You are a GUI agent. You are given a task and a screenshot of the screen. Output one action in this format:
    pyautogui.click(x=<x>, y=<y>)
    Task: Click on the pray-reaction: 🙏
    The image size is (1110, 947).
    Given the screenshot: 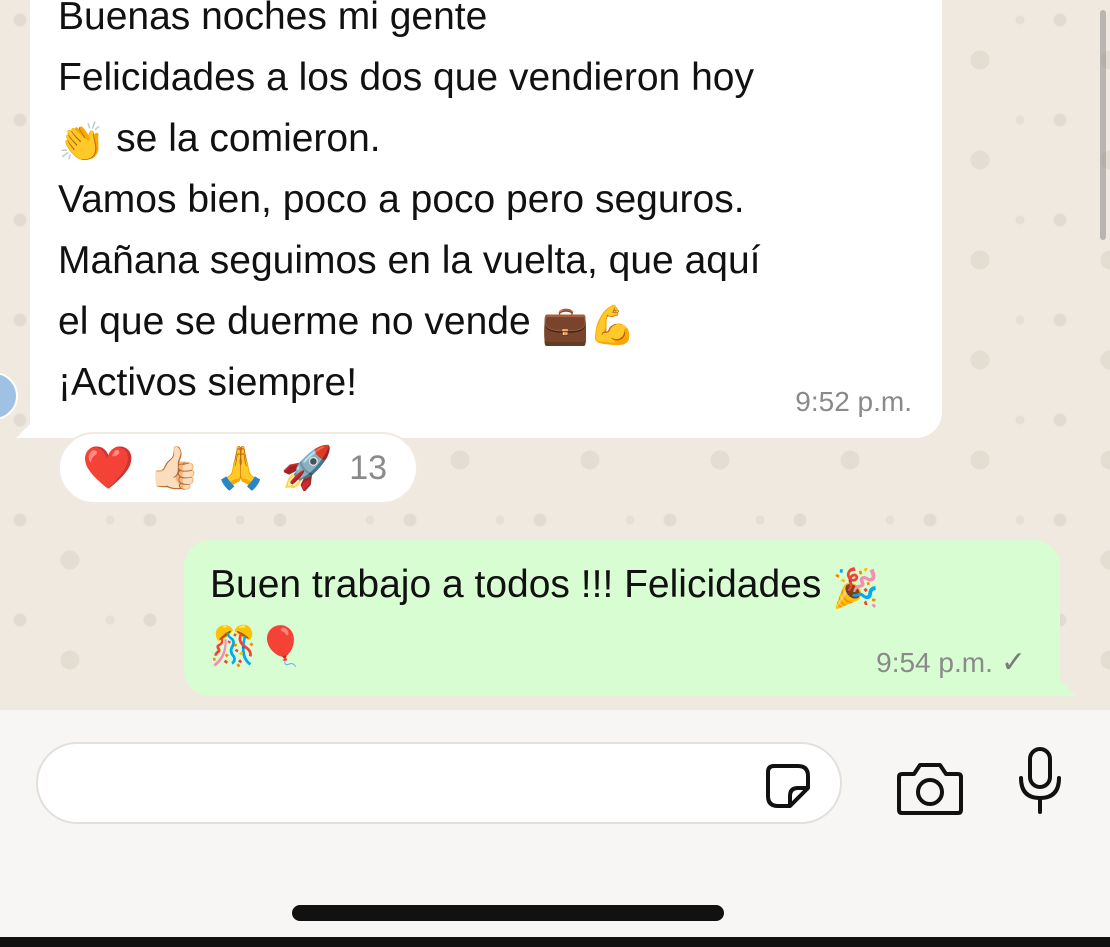 What is the action you would take?
    pyautogui.click(x=240, y=467)
    